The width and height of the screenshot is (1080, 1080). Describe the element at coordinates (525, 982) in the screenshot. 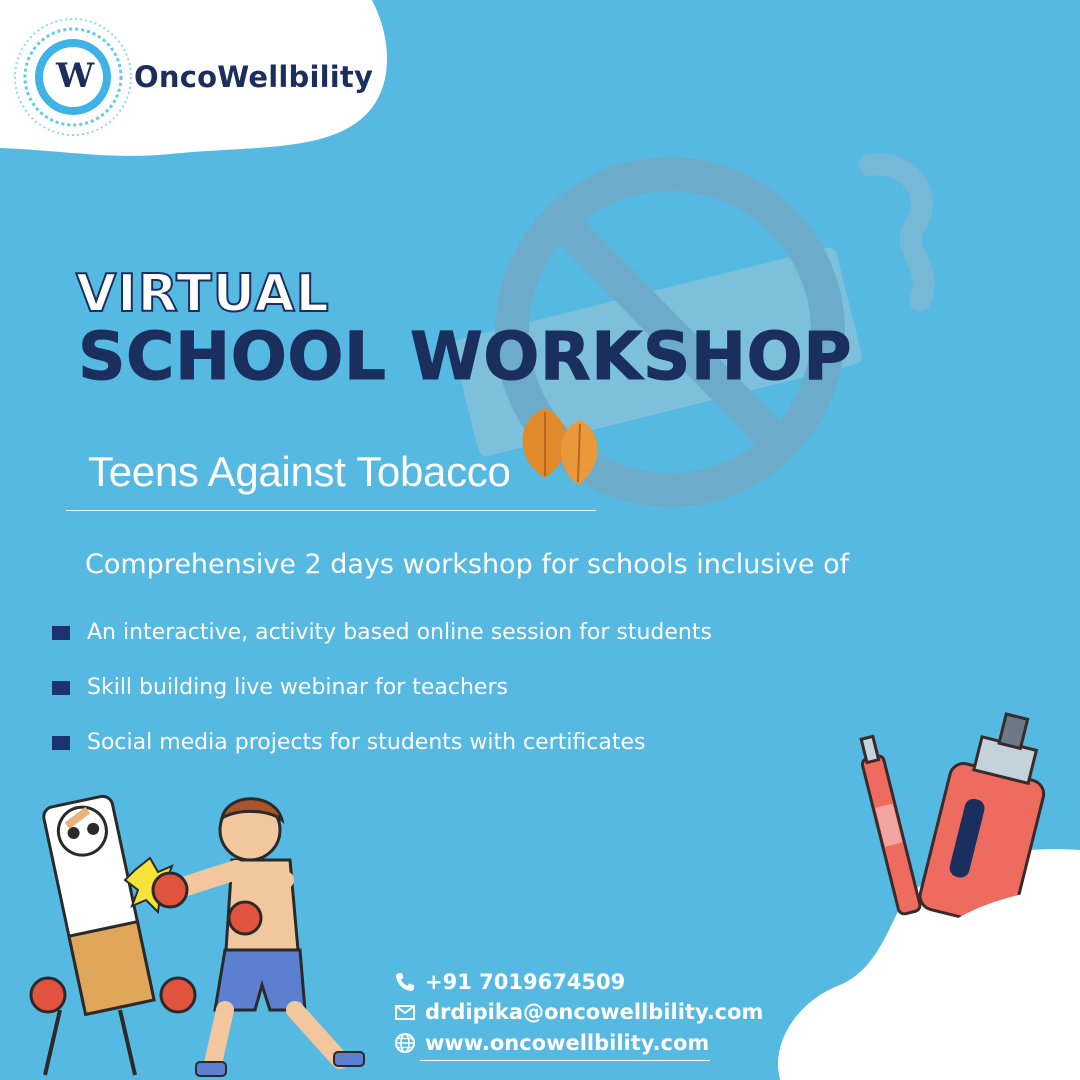

I see `phone-text: +91 7019674509` at that location.